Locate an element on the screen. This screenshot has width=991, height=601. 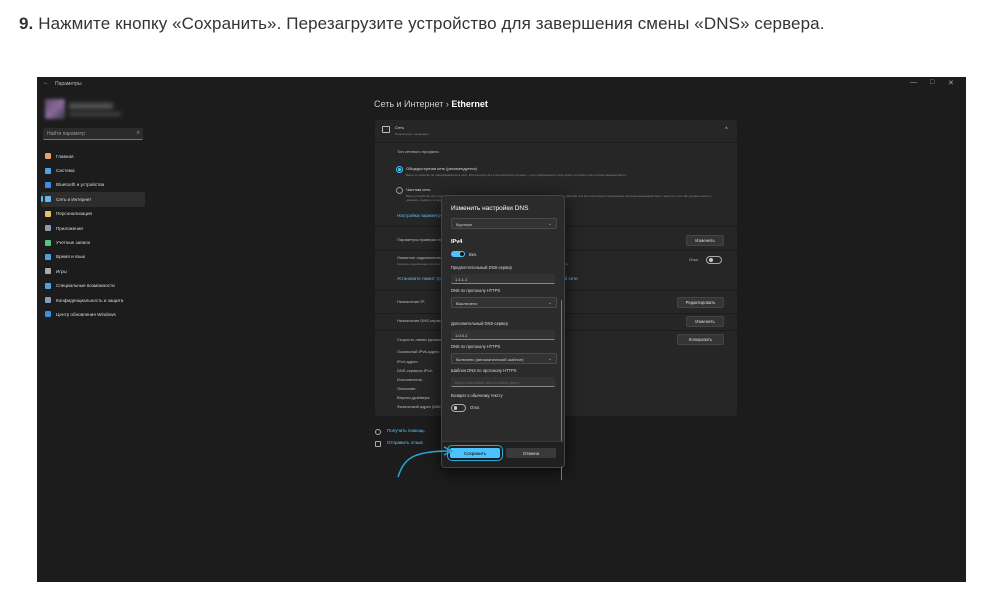
dns-mode-select: Вручную ⌄ is located at coordinates (504, 223).